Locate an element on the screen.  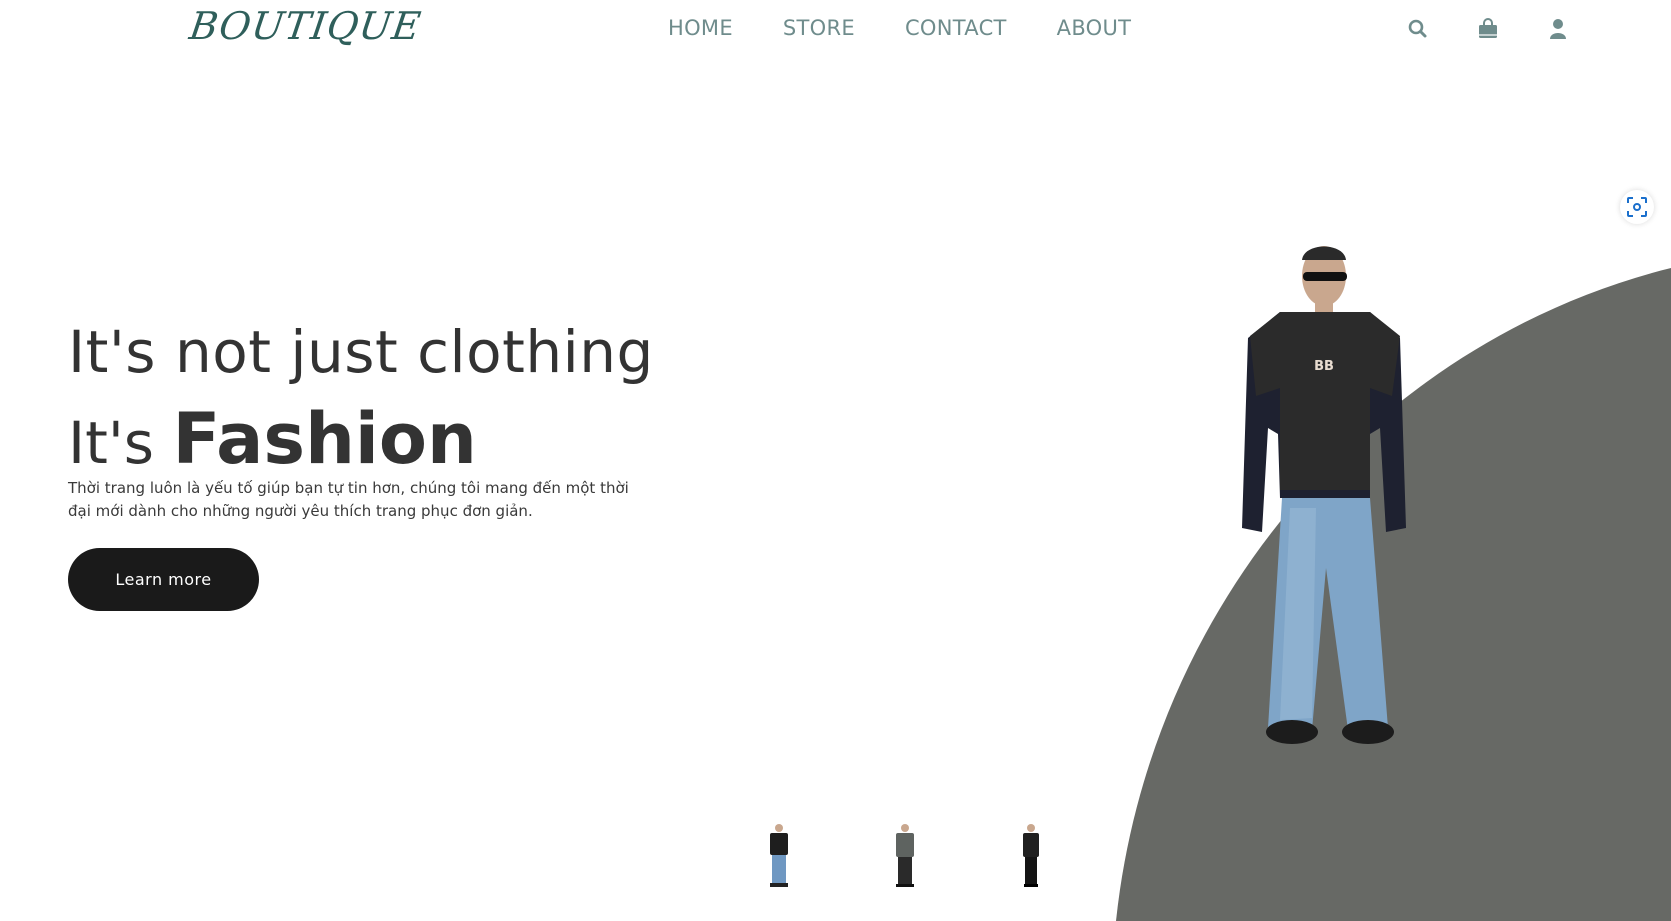
scan-icon is located at coordinates (1637, 207).